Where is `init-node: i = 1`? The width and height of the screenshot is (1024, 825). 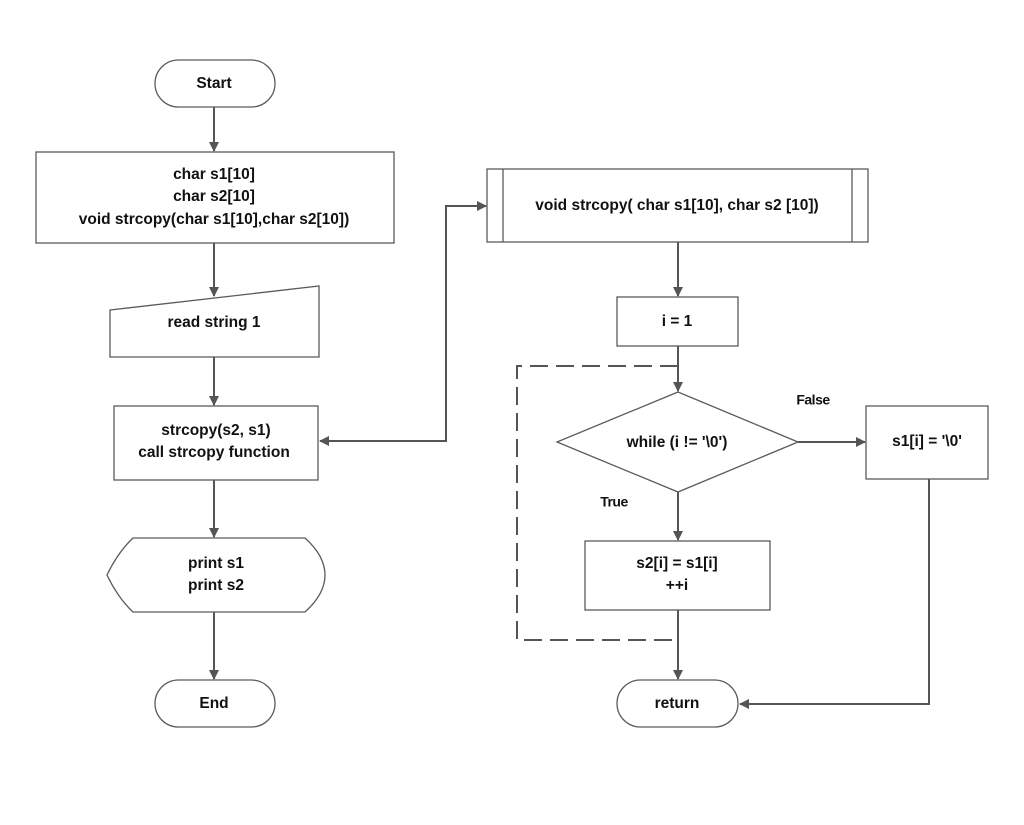 init-node: i = 1 is located at coordinates (677, 321).